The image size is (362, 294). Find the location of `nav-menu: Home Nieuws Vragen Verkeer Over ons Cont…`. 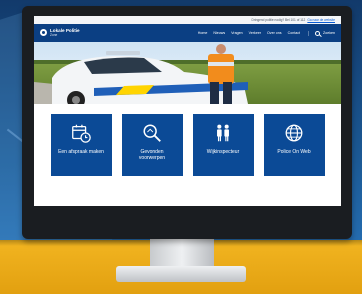

nav-menu: Home Nieuws Vragen Verkeer Over ons Cont… is located at coordinates (249, 33).